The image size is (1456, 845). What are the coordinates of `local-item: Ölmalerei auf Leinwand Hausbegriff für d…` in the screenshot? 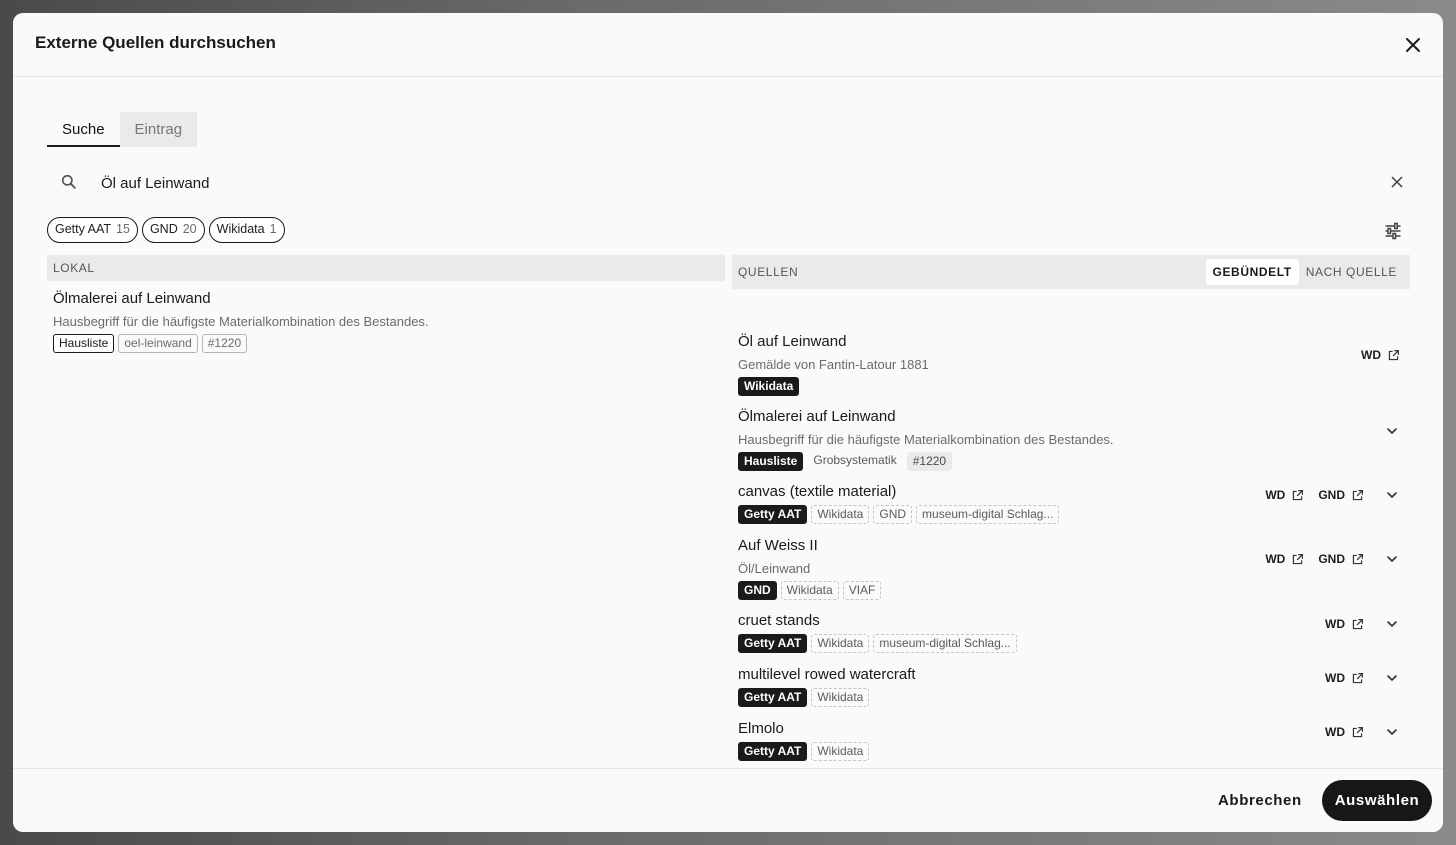 It's located at (386, 321).